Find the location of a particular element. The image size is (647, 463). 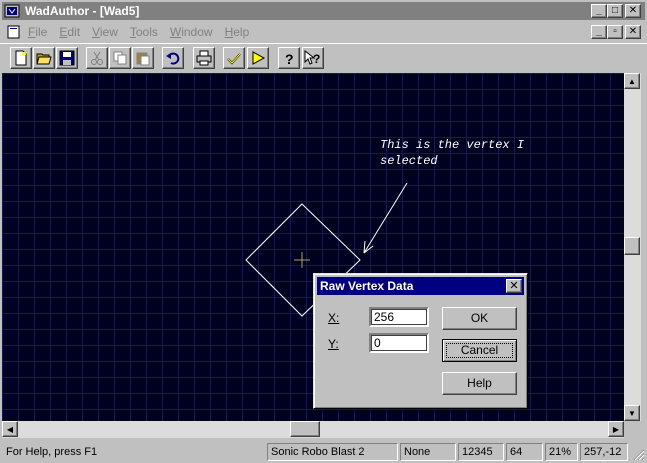

ok-button: OK is located at coordinates (479, 318).